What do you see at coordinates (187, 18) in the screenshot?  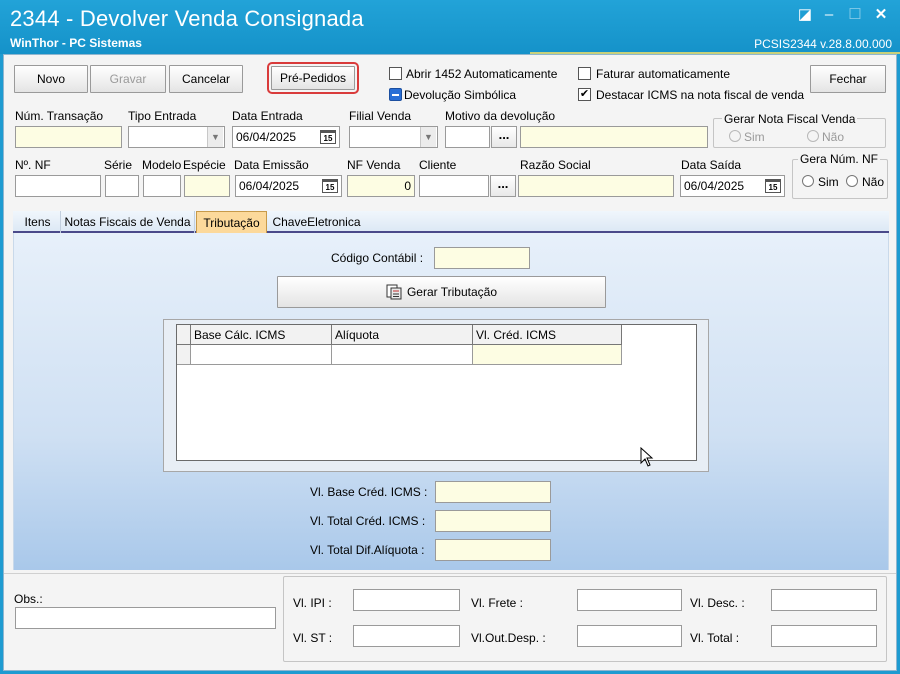 I see `window-title: 2344 - Devolver Venda Consignada` at bounding box center [187, 18].